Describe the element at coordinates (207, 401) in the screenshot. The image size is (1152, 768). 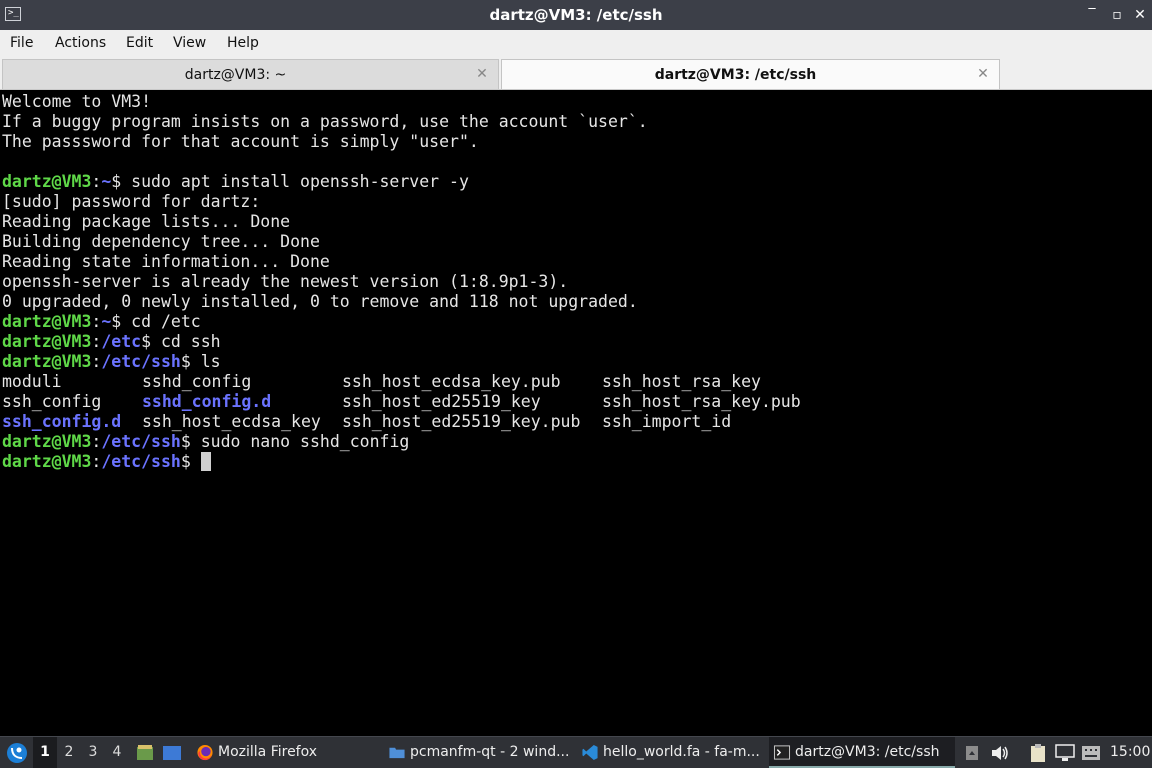
I see `ls-directory-entry: sshd_config.d` at that location.